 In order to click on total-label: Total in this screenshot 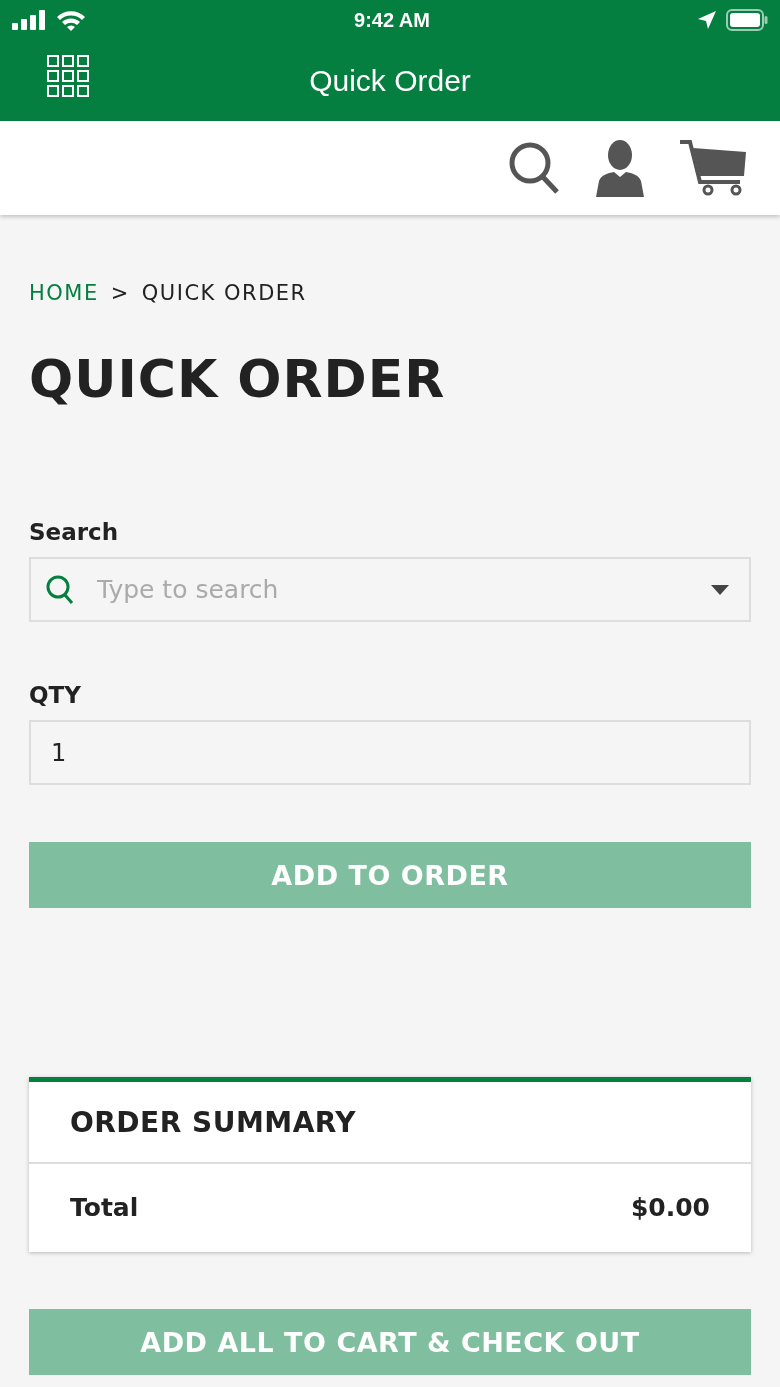, I will do `click(104, 1207)`.